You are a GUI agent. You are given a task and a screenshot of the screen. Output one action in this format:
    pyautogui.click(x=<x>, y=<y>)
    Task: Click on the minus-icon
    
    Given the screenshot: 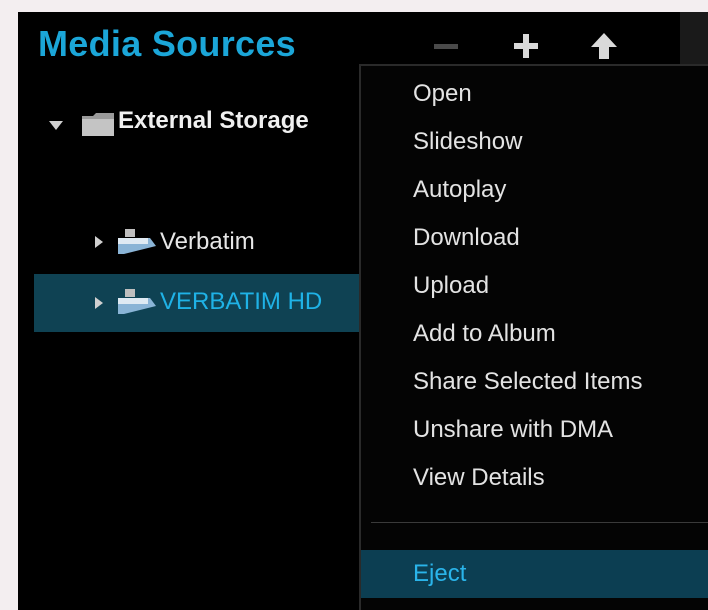 What is the action you would take?
    pyautogui.click(x=446, y=46)
    